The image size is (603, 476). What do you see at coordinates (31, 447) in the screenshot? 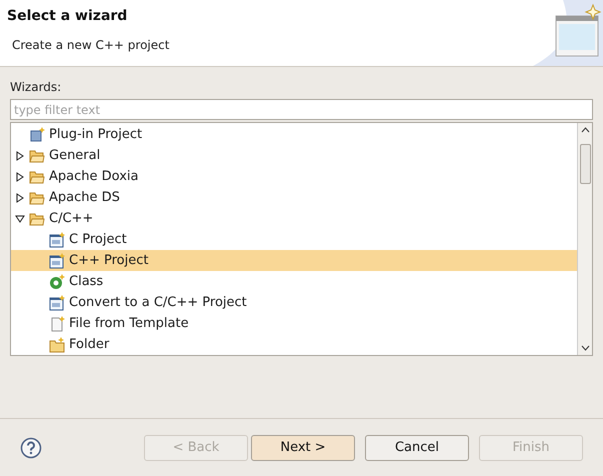
I see `help-icon` at bounding box center [31, 447].